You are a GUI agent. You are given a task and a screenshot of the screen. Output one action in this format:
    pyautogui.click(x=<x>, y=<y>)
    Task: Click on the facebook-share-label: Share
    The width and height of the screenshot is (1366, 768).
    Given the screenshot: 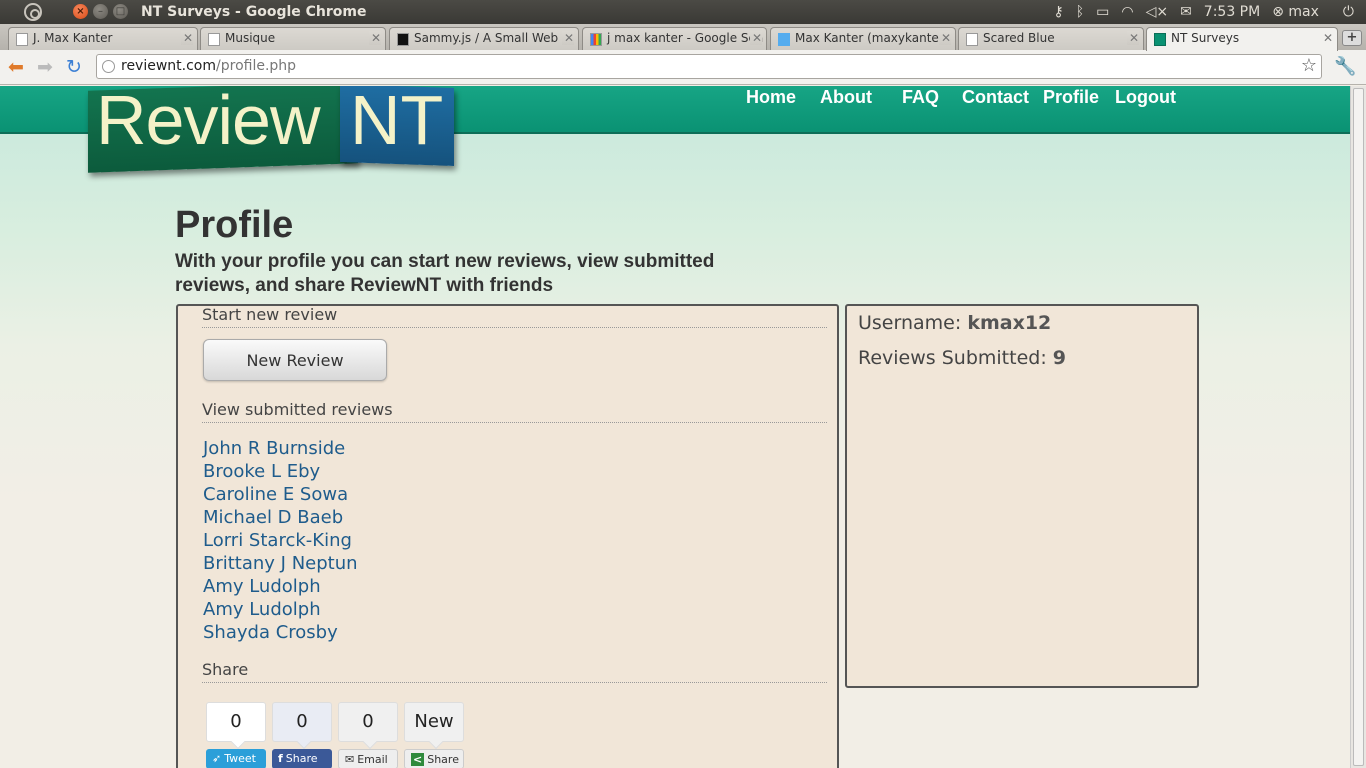 What is the action you would take?
    pyautogui.click(x=301, y=758)
    